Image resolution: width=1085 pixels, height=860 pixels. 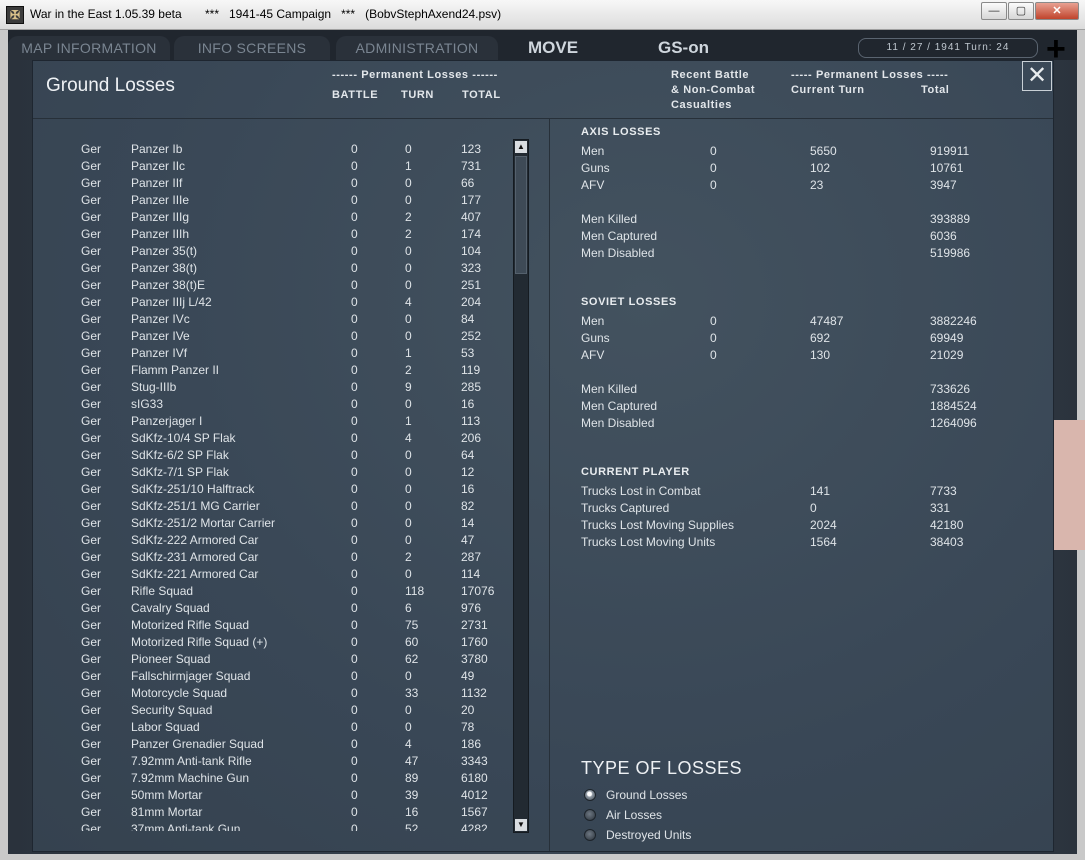 I want to click on close-window-button: ✕, so click(x=1057, y=11).